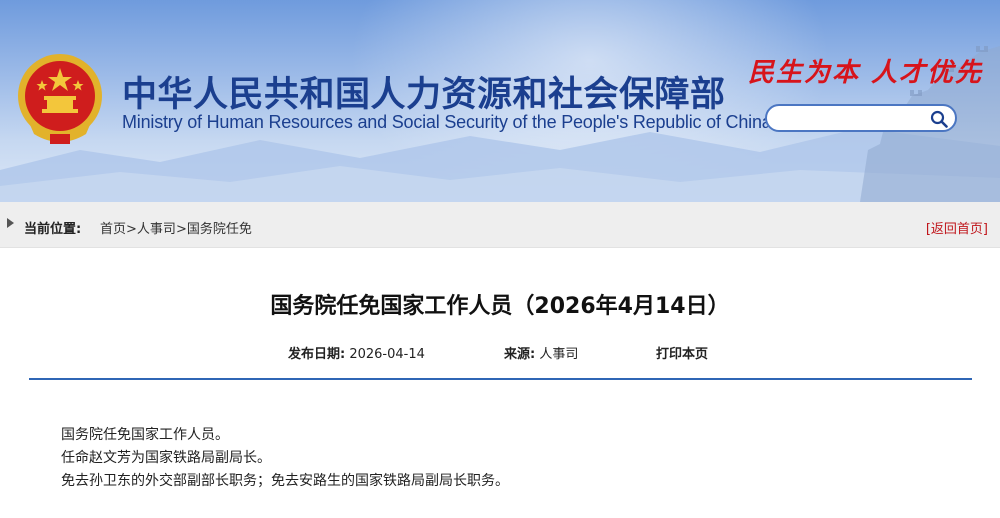 The image size is (1000, 518). I want to click on publish-date-label: 发布日期:, so click(317, 354).